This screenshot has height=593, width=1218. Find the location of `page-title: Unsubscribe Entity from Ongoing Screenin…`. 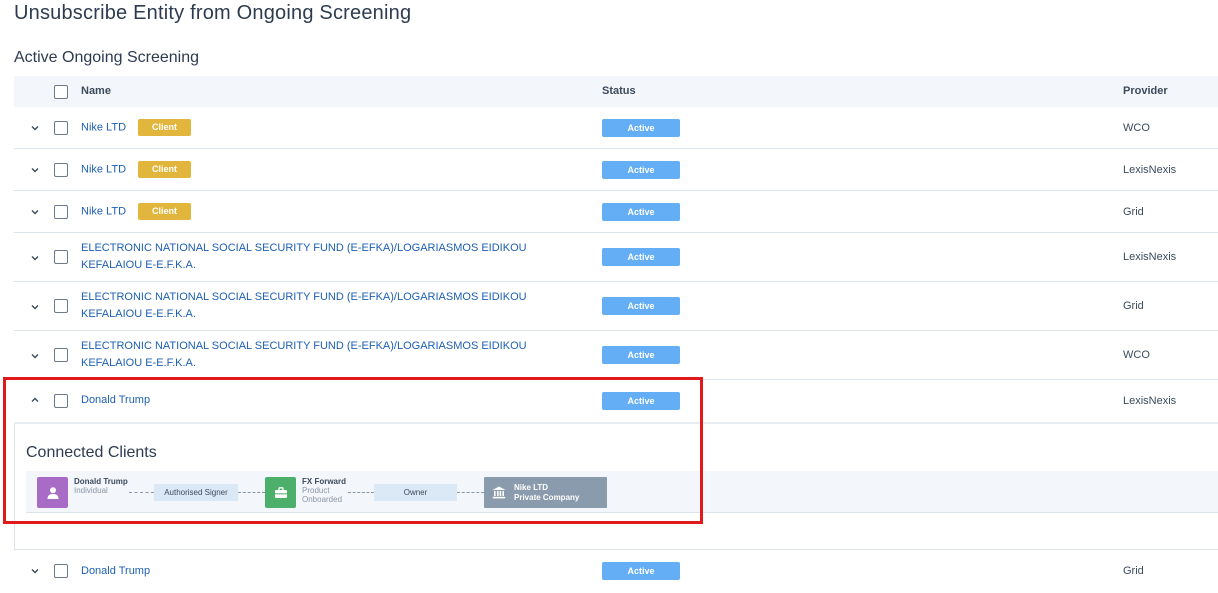

page-title: Unsubscribe Entity from Ongoing Screenin… is located at coordinates (213, 13).